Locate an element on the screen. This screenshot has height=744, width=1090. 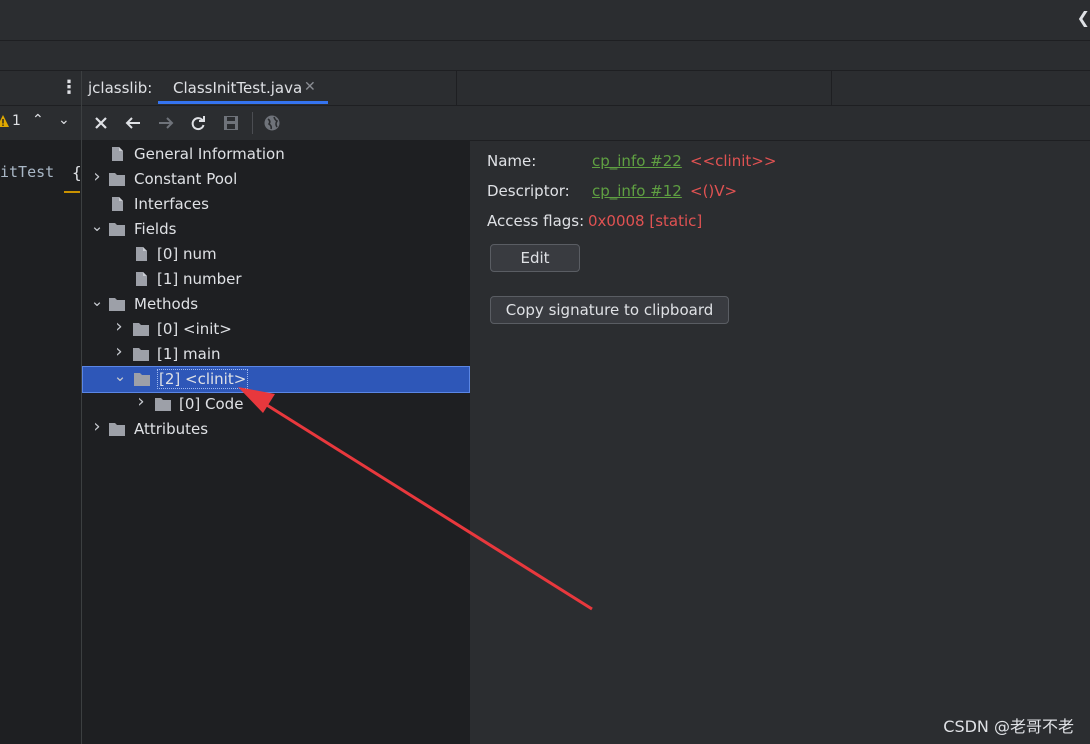
browser-icon is located at coordinates (272, 123).